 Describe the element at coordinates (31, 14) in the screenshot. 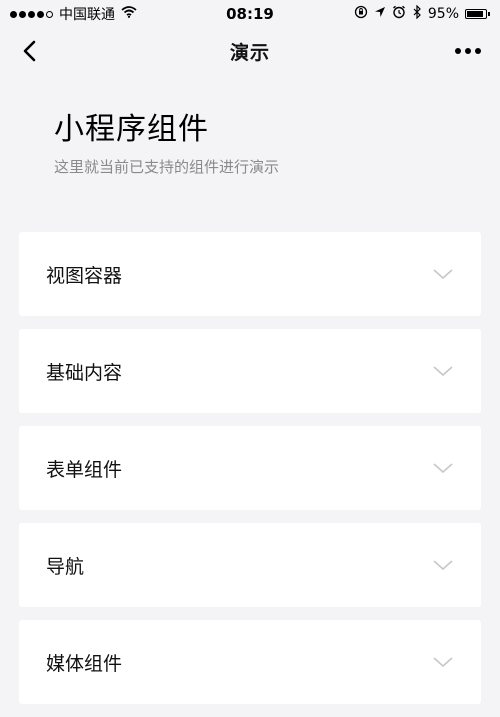

I see `signal-dots-icon` at that location.